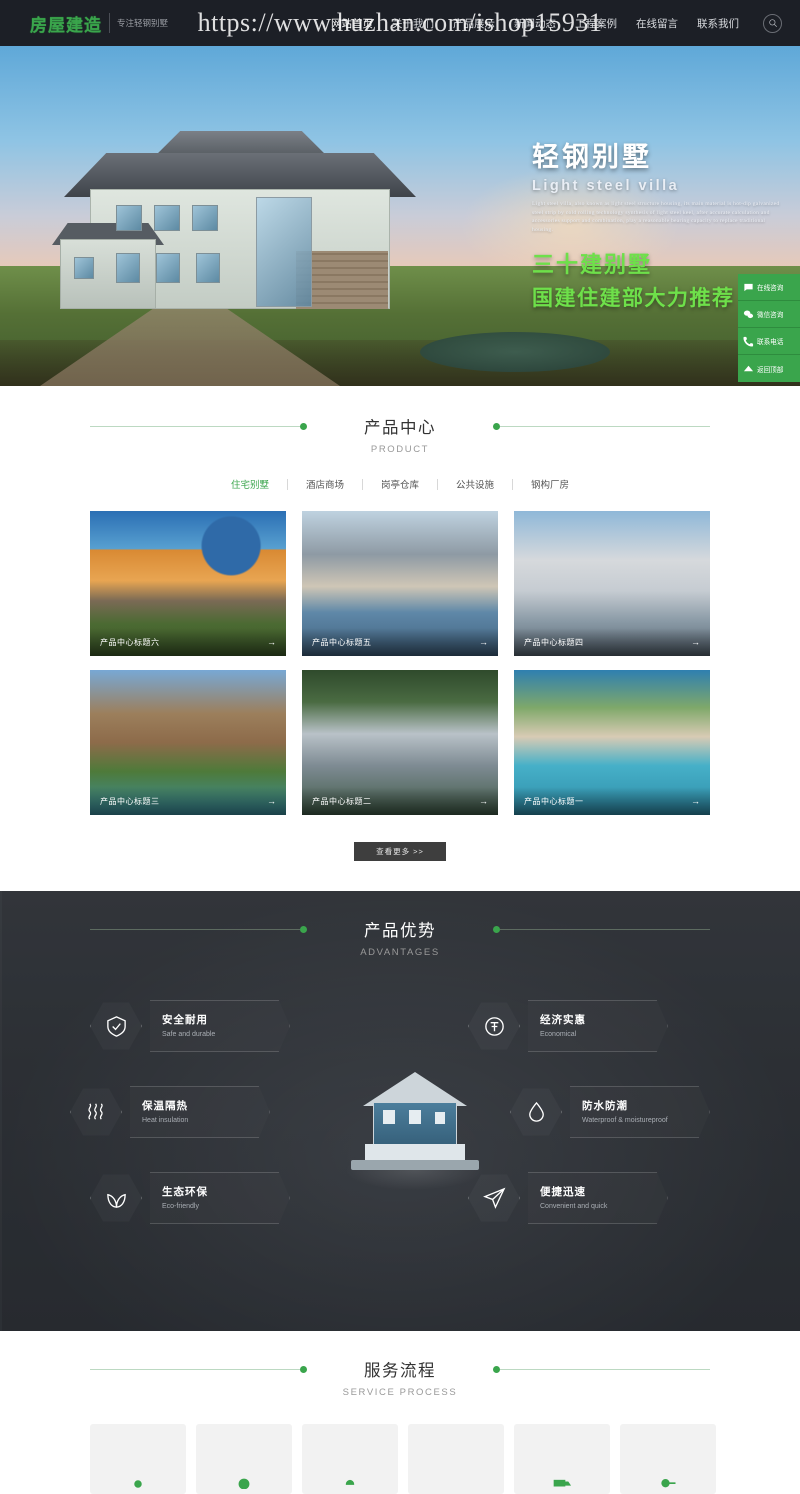  I want to click on nav-item-contact: 联系我们, so click(718, 23).